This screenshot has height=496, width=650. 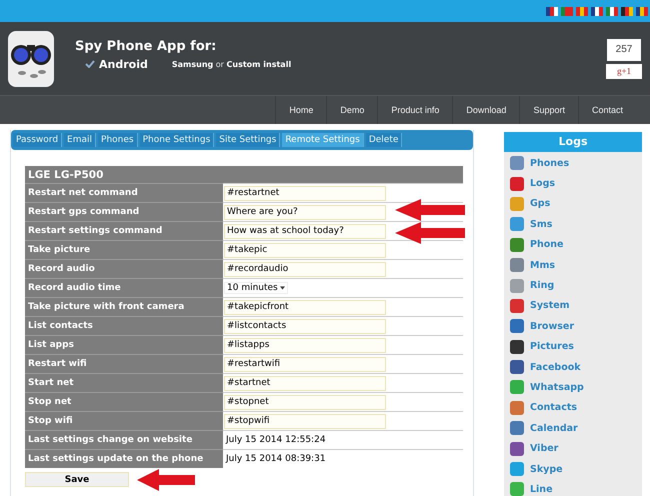 What do you see at coordinates (305, 212) in the screenshot?
I see `command-field: Where are you?` at bounding box center [305, 212].